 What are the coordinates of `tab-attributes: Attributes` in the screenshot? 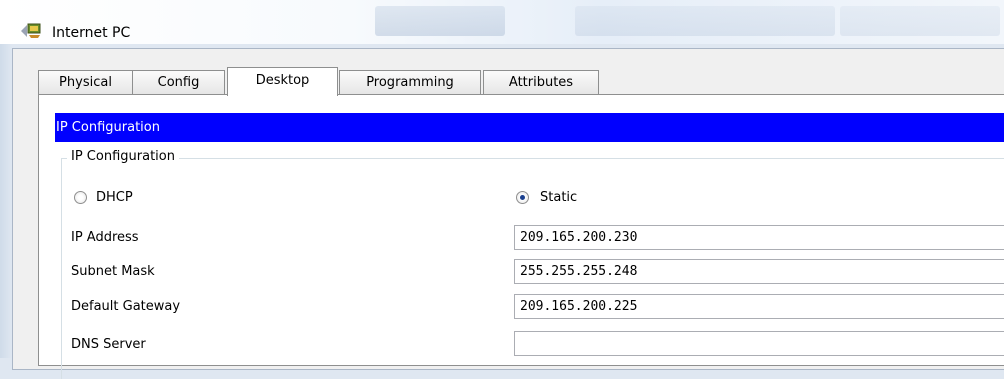 It's located at (541, 82).